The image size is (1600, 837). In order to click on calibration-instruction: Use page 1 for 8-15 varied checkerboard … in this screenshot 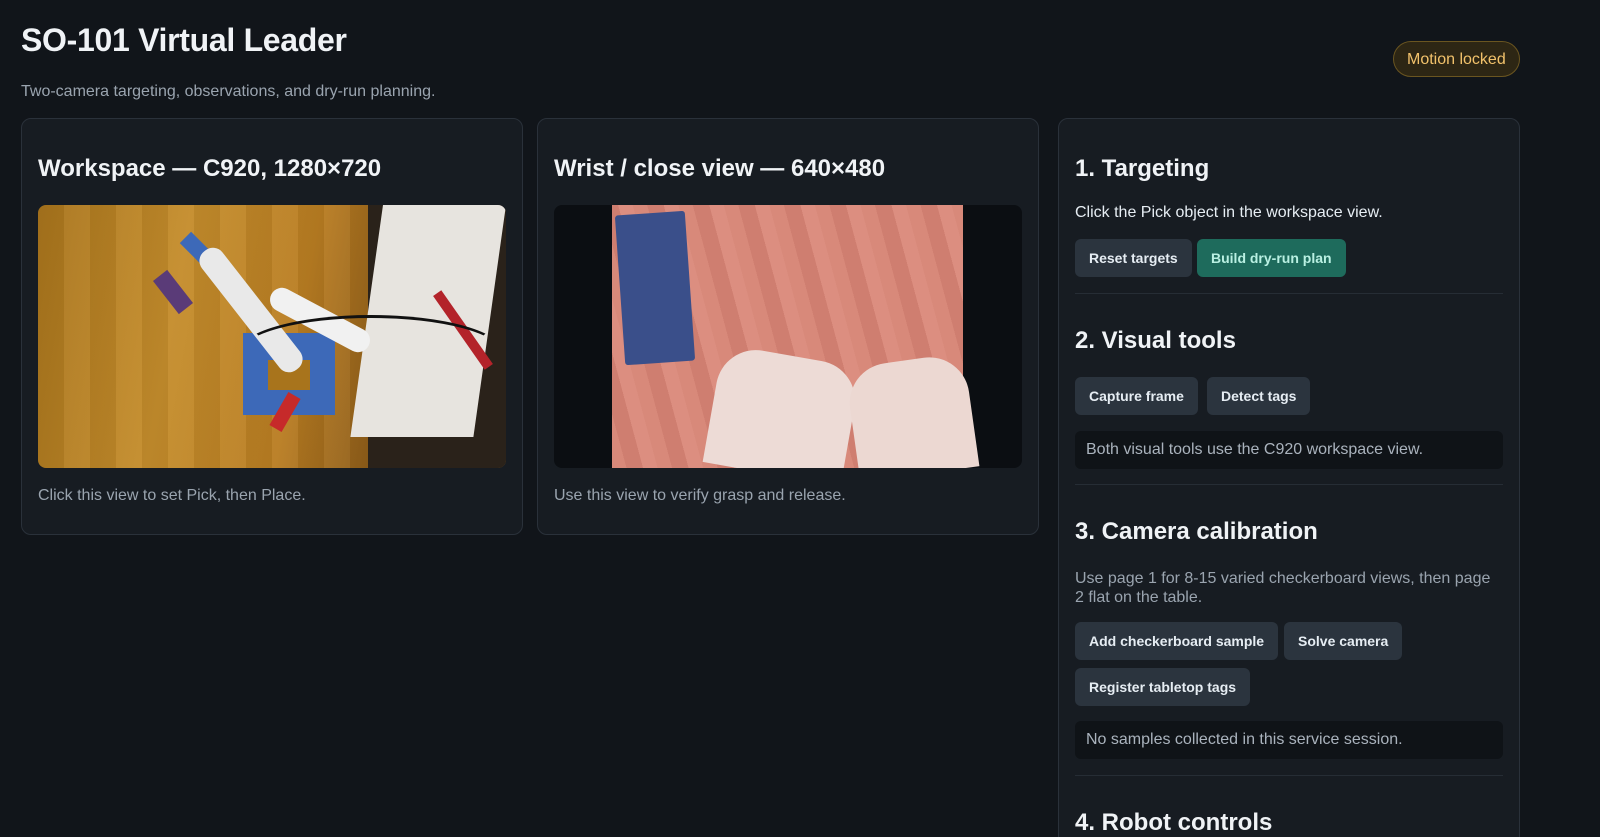, I will do `click(1283, 588)`.